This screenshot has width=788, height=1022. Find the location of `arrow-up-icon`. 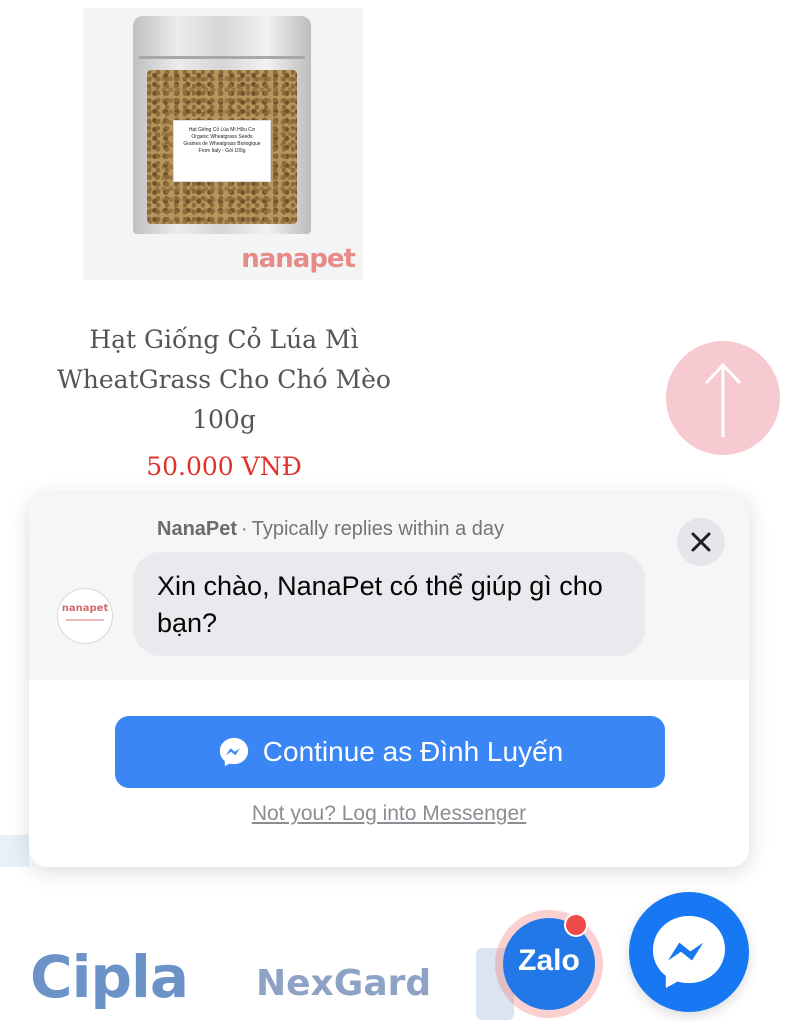

arrow-up-icon is located at coordinates (723, 399).